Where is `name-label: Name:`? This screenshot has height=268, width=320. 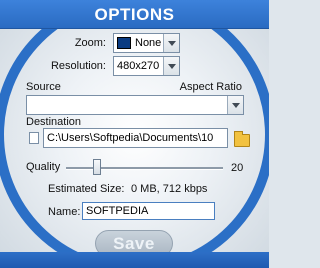 name-label: Name: is located at coordinates (64, 212).